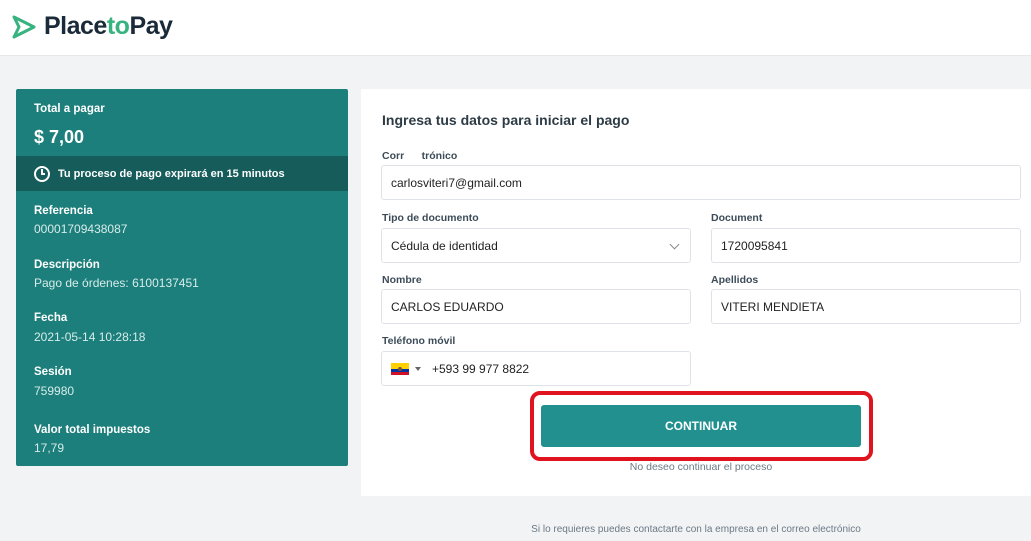  I want to click on document-number-value: 1720095841, so click(754, 245).